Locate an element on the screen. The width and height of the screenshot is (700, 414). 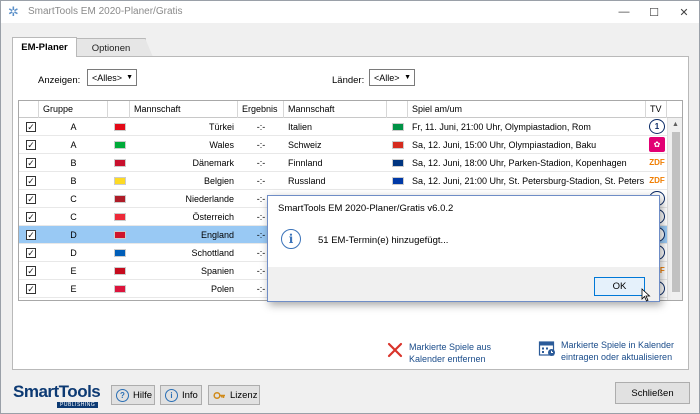
scroll-up-icon: ▲ is located at coordinates (675, 124).